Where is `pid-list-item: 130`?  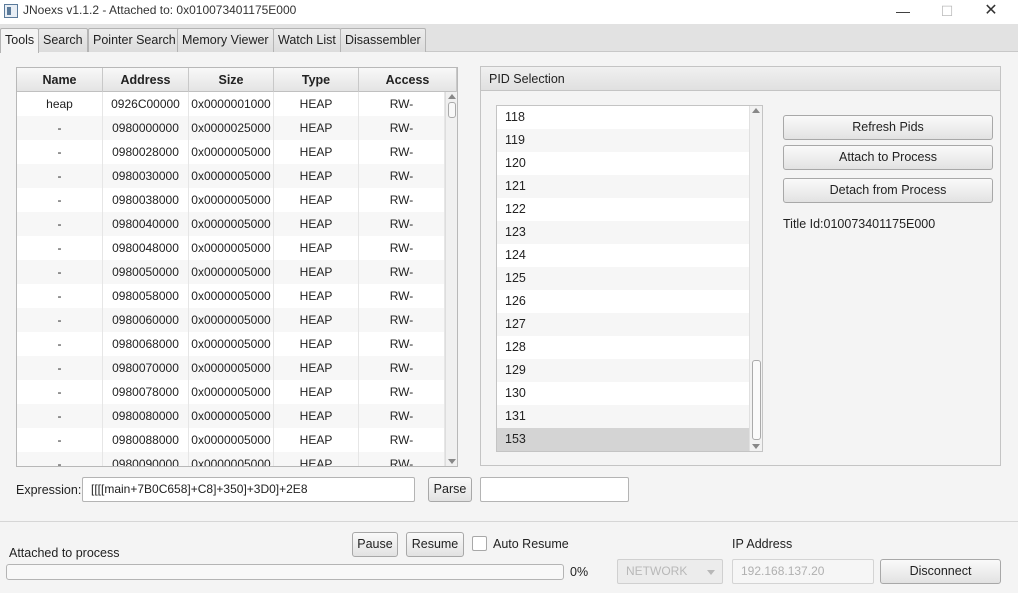
pid-list-item: 130 is located at coordinates (623, 393).